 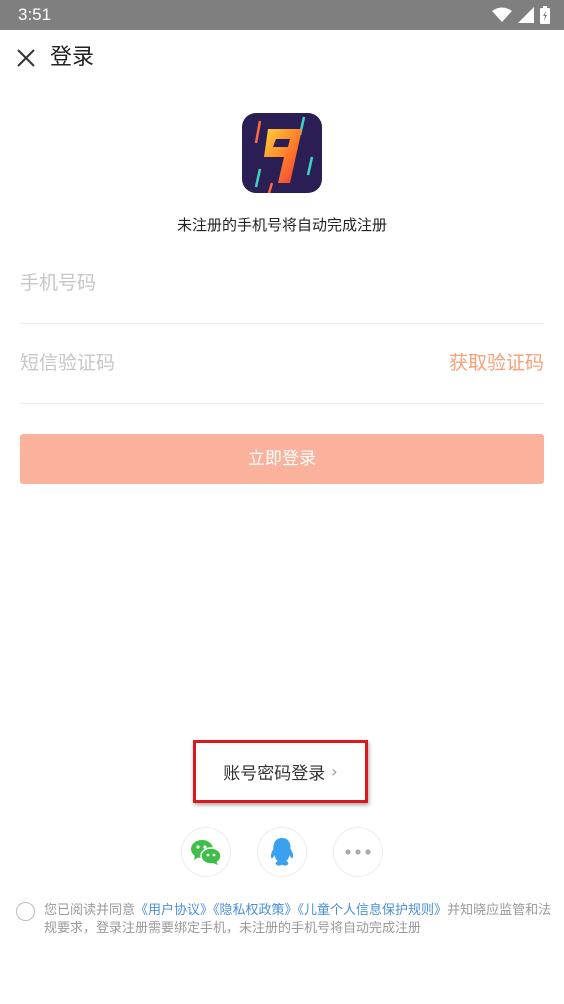 What do you see at coordinates (526, 15) in the screenshot?
I see `signal-icon` at bounding box center [526, 15].